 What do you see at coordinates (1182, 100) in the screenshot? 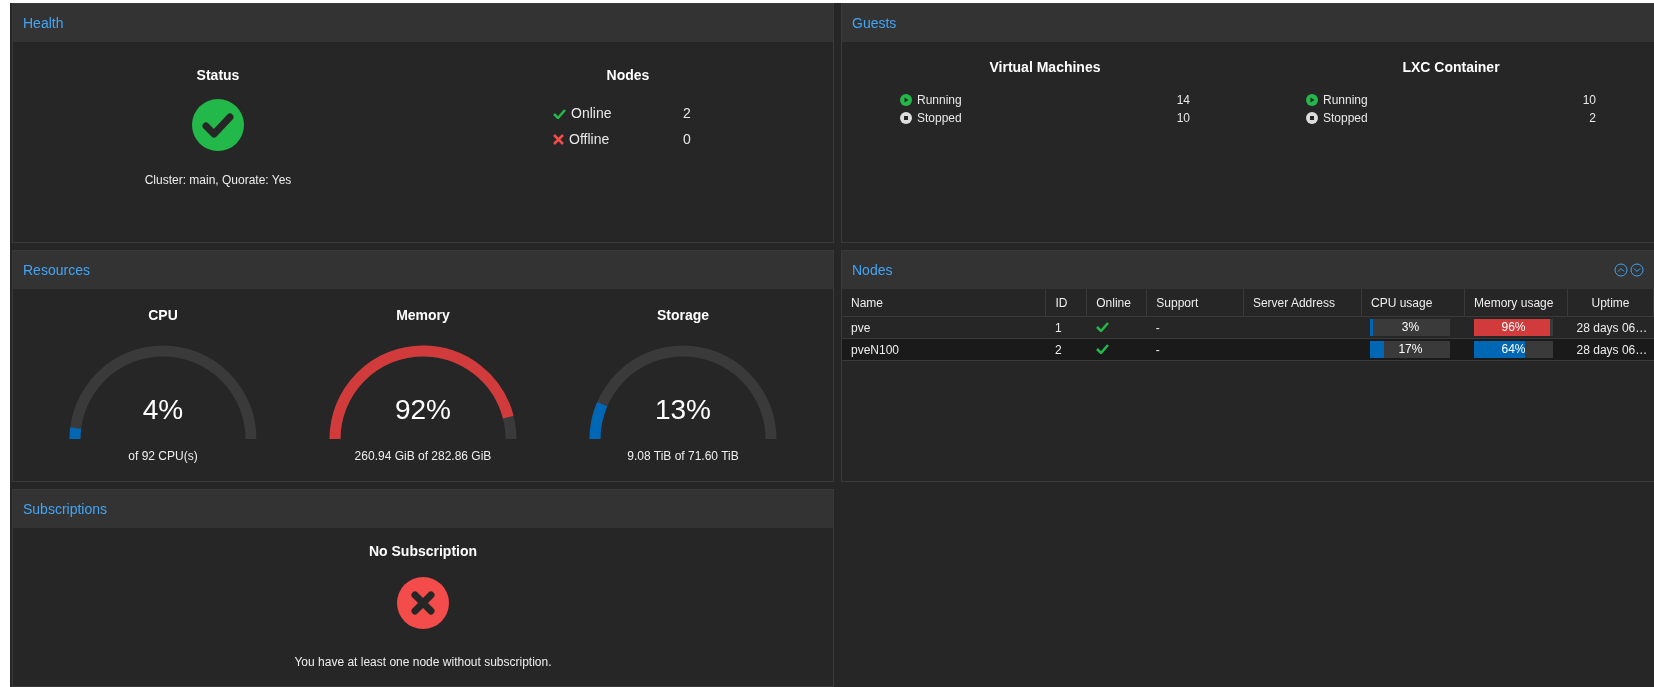
I see `status-count: 14` at bounding box center [1182, 100].